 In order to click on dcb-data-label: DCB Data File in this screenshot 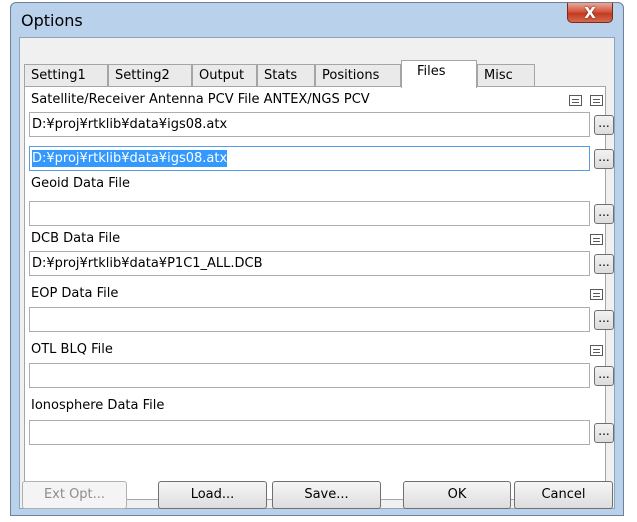, I will do `click(76, 238)`.